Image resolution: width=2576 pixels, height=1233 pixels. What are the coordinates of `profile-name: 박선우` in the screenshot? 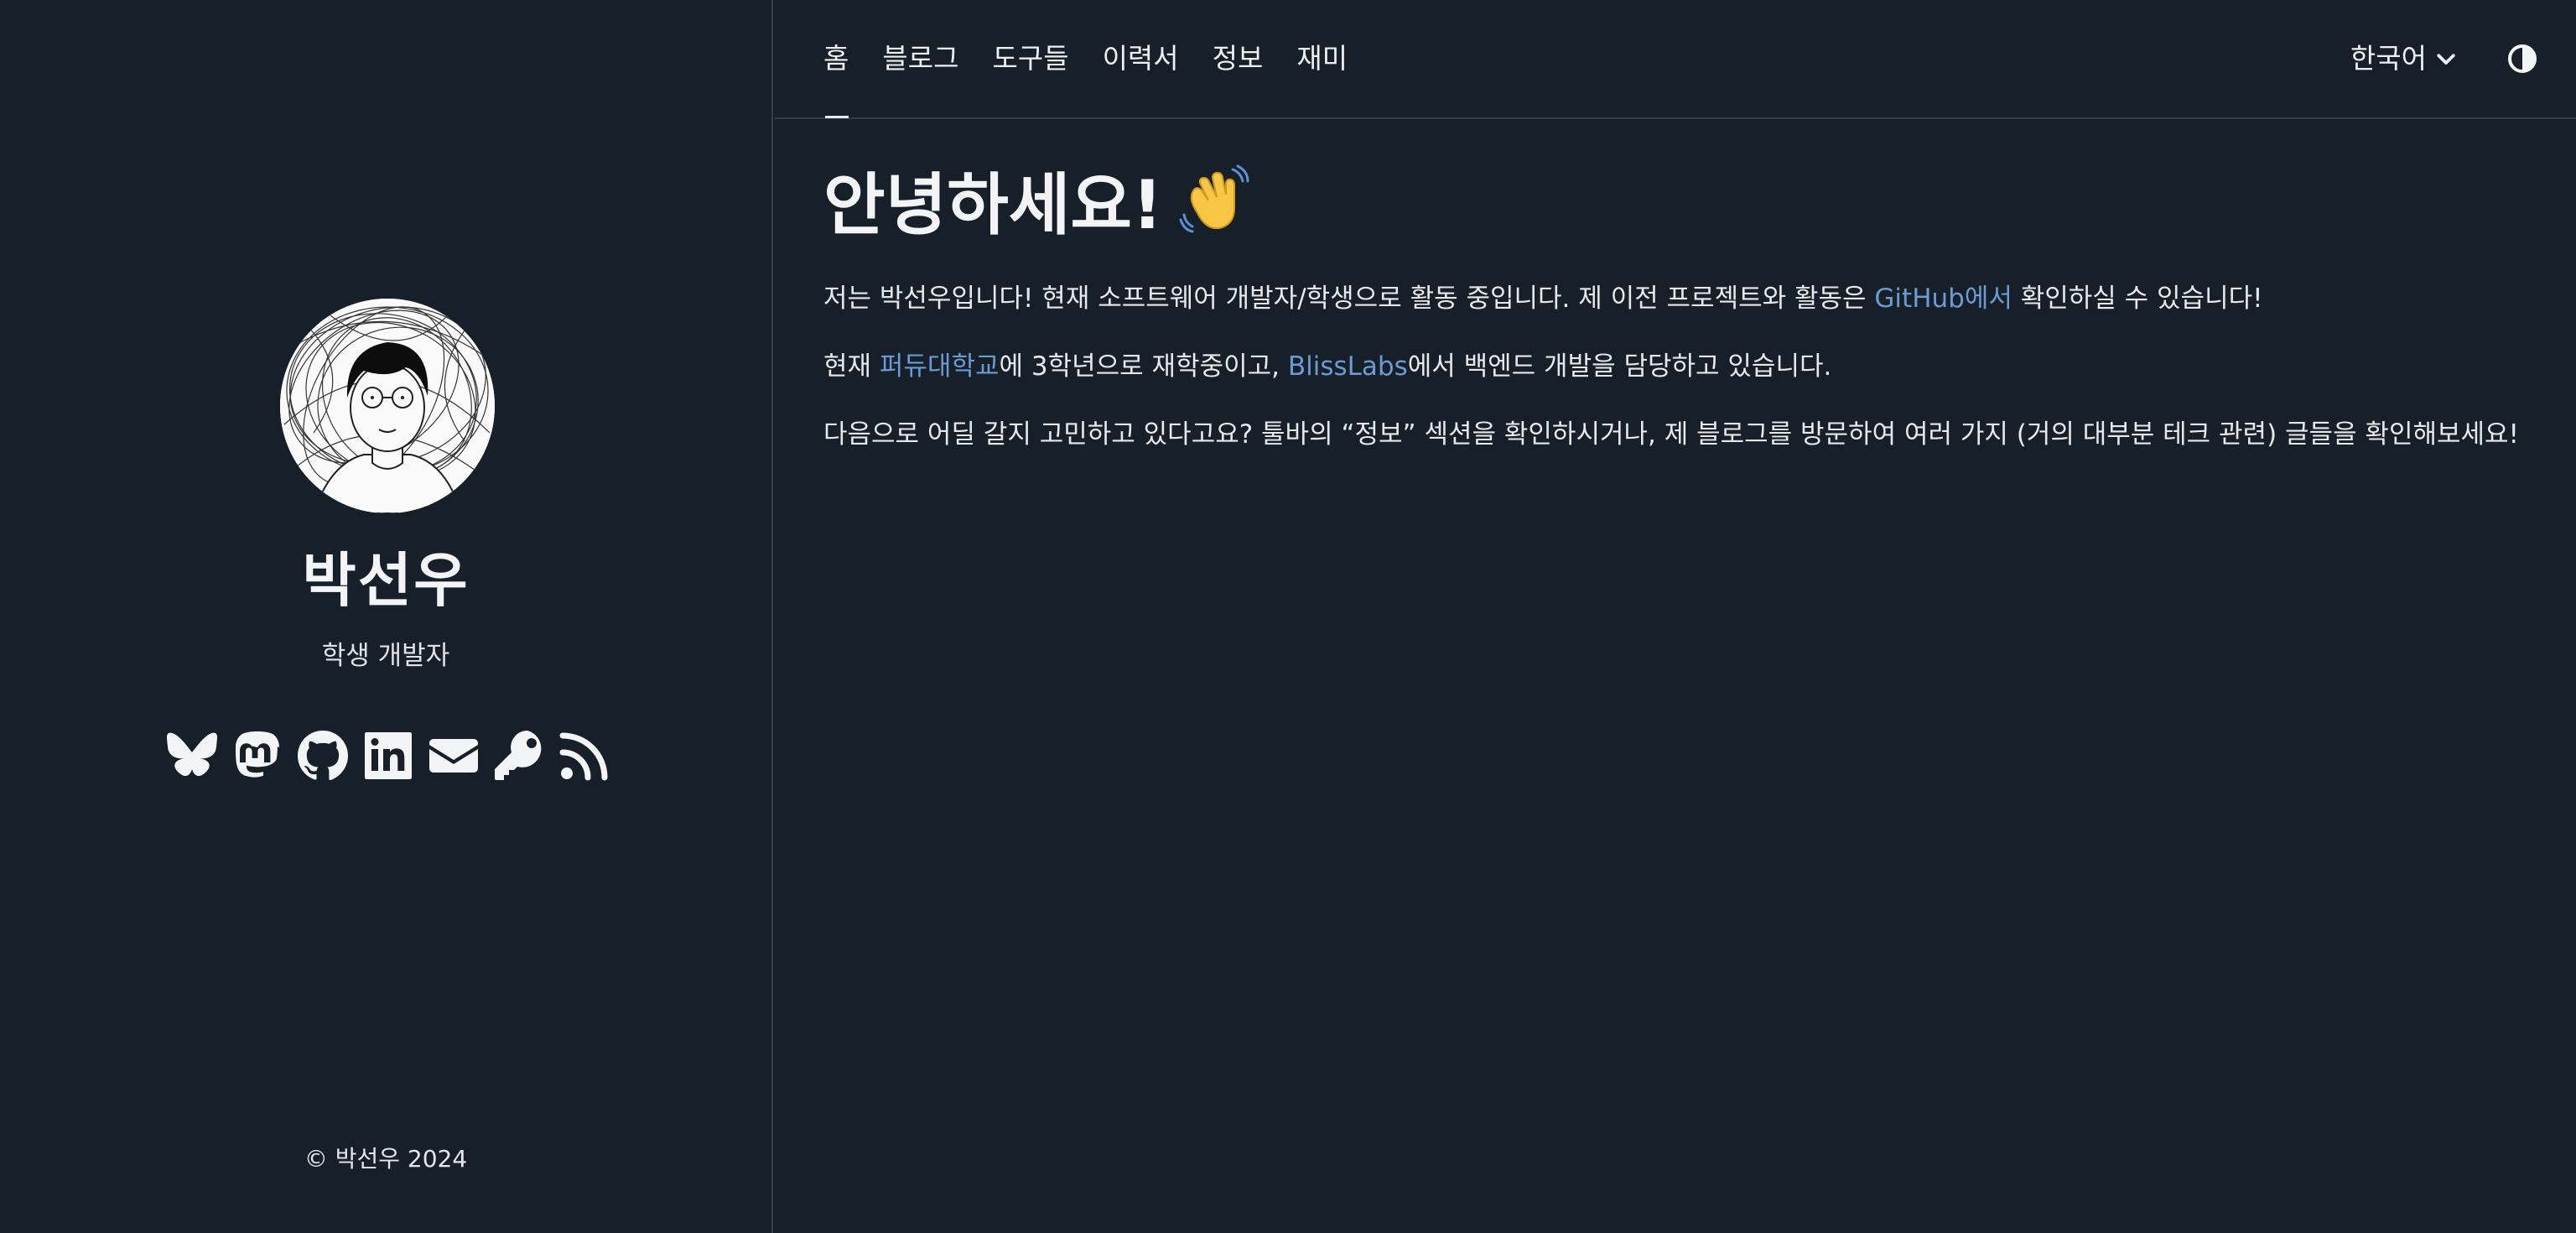 It's located at (386, 580).